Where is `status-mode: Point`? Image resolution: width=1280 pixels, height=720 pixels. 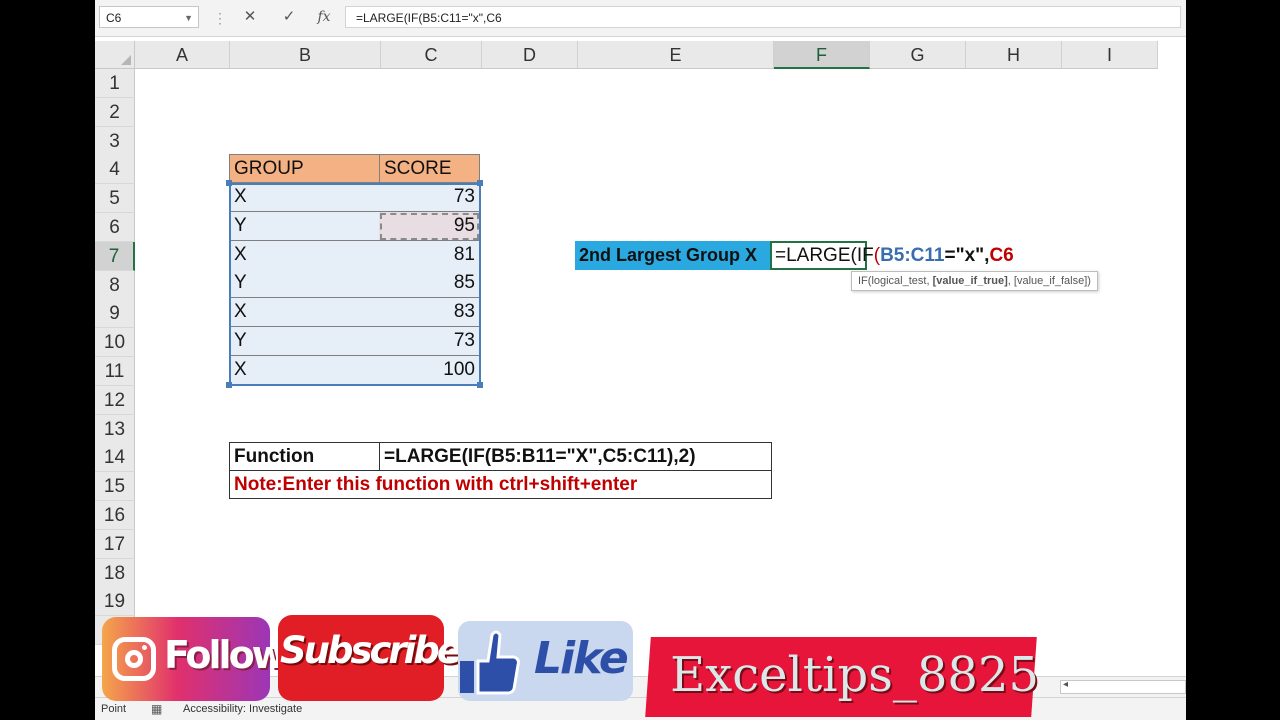 status-mode: Point is located at coordinates (114, 709).